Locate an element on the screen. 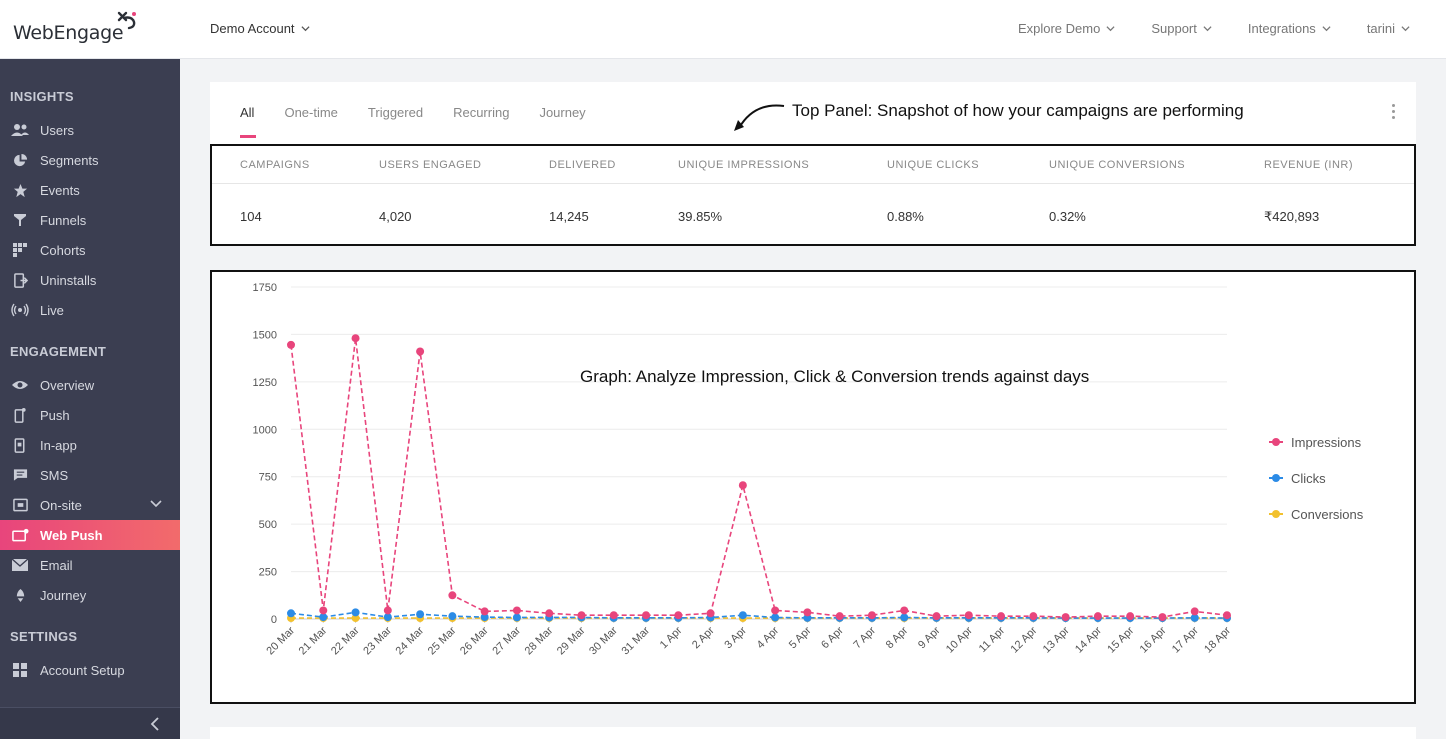 This screenshot has height=739, width=1446. logo-mark-icon is located at coordinates (126, 20).